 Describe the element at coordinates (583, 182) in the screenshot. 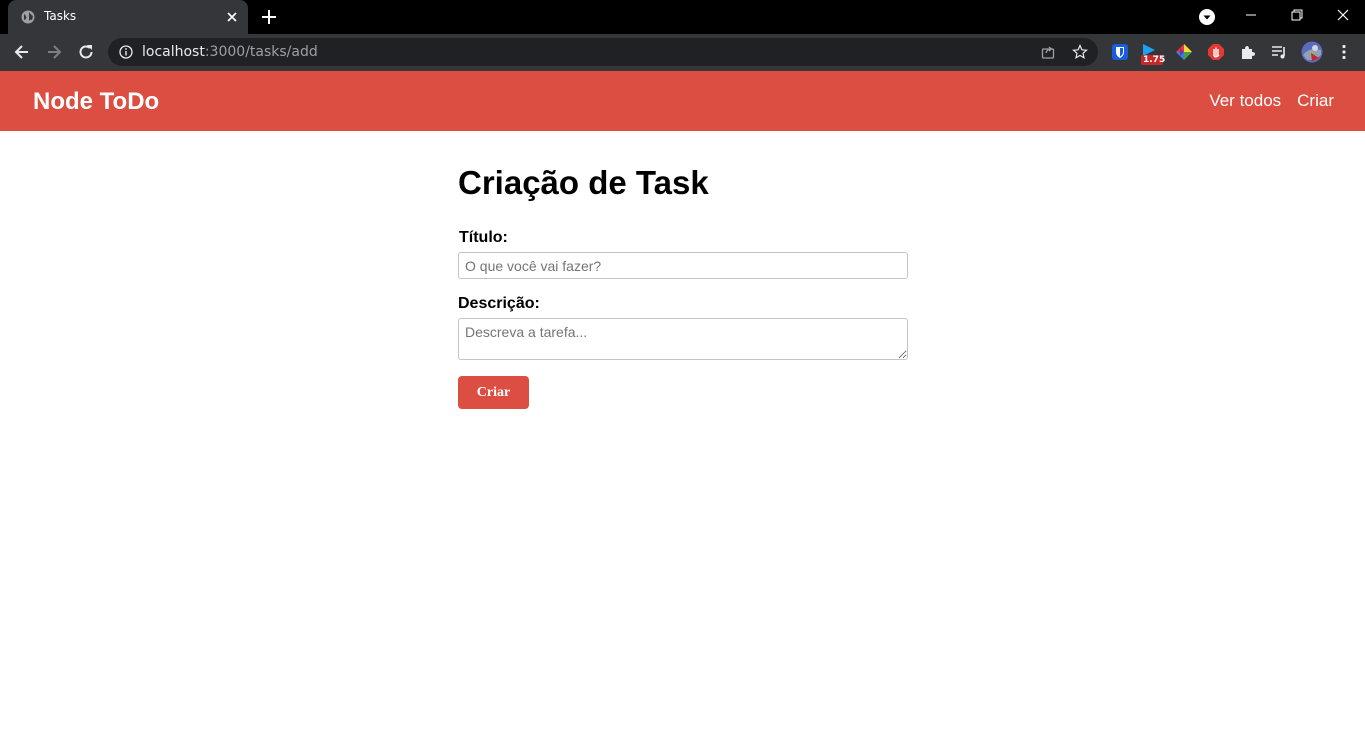

I see `page-title: Criação de Task` at that location.